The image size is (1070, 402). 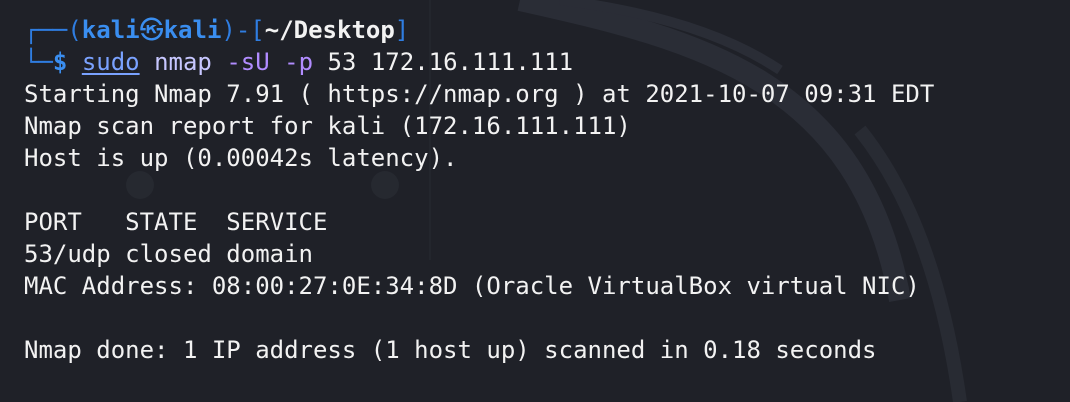 I want to click on command-port: 53, so click(x=342, y=62).